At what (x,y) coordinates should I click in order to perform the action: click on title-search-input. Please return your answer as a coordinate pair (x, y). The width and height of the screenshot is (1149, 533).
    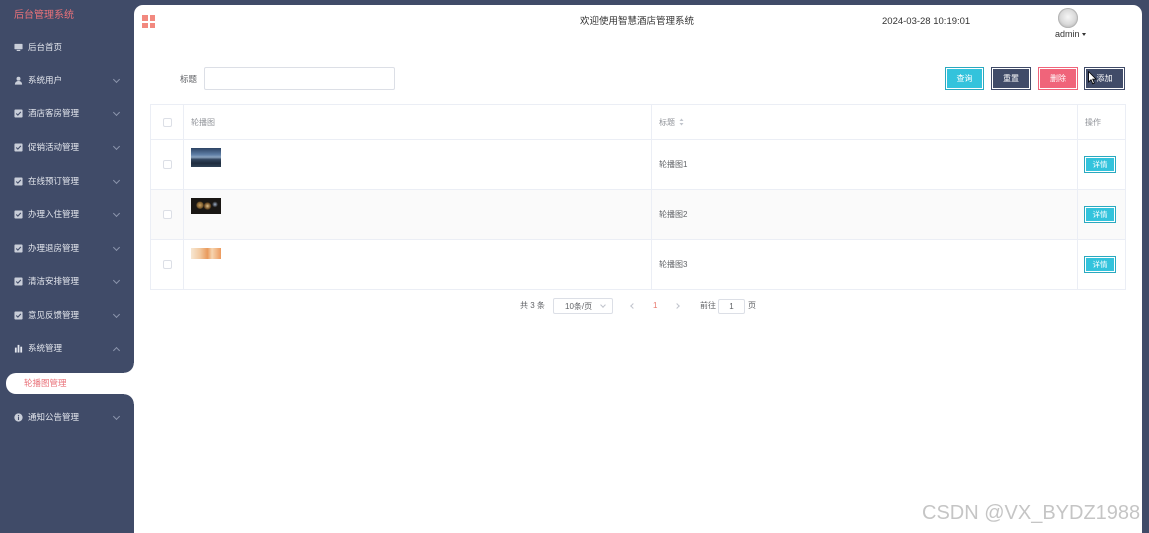
    Looking at the image, I should click on (299, 78).